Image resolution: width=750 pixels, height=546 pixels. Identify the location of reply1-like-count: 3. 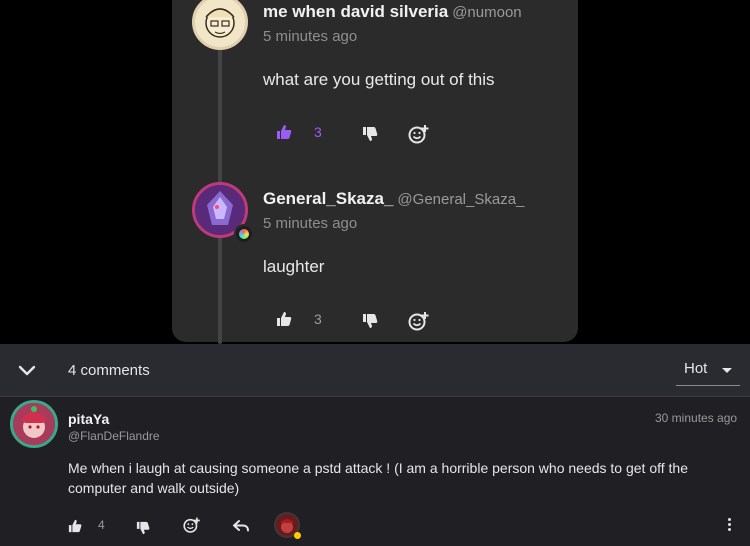
(318, 132).